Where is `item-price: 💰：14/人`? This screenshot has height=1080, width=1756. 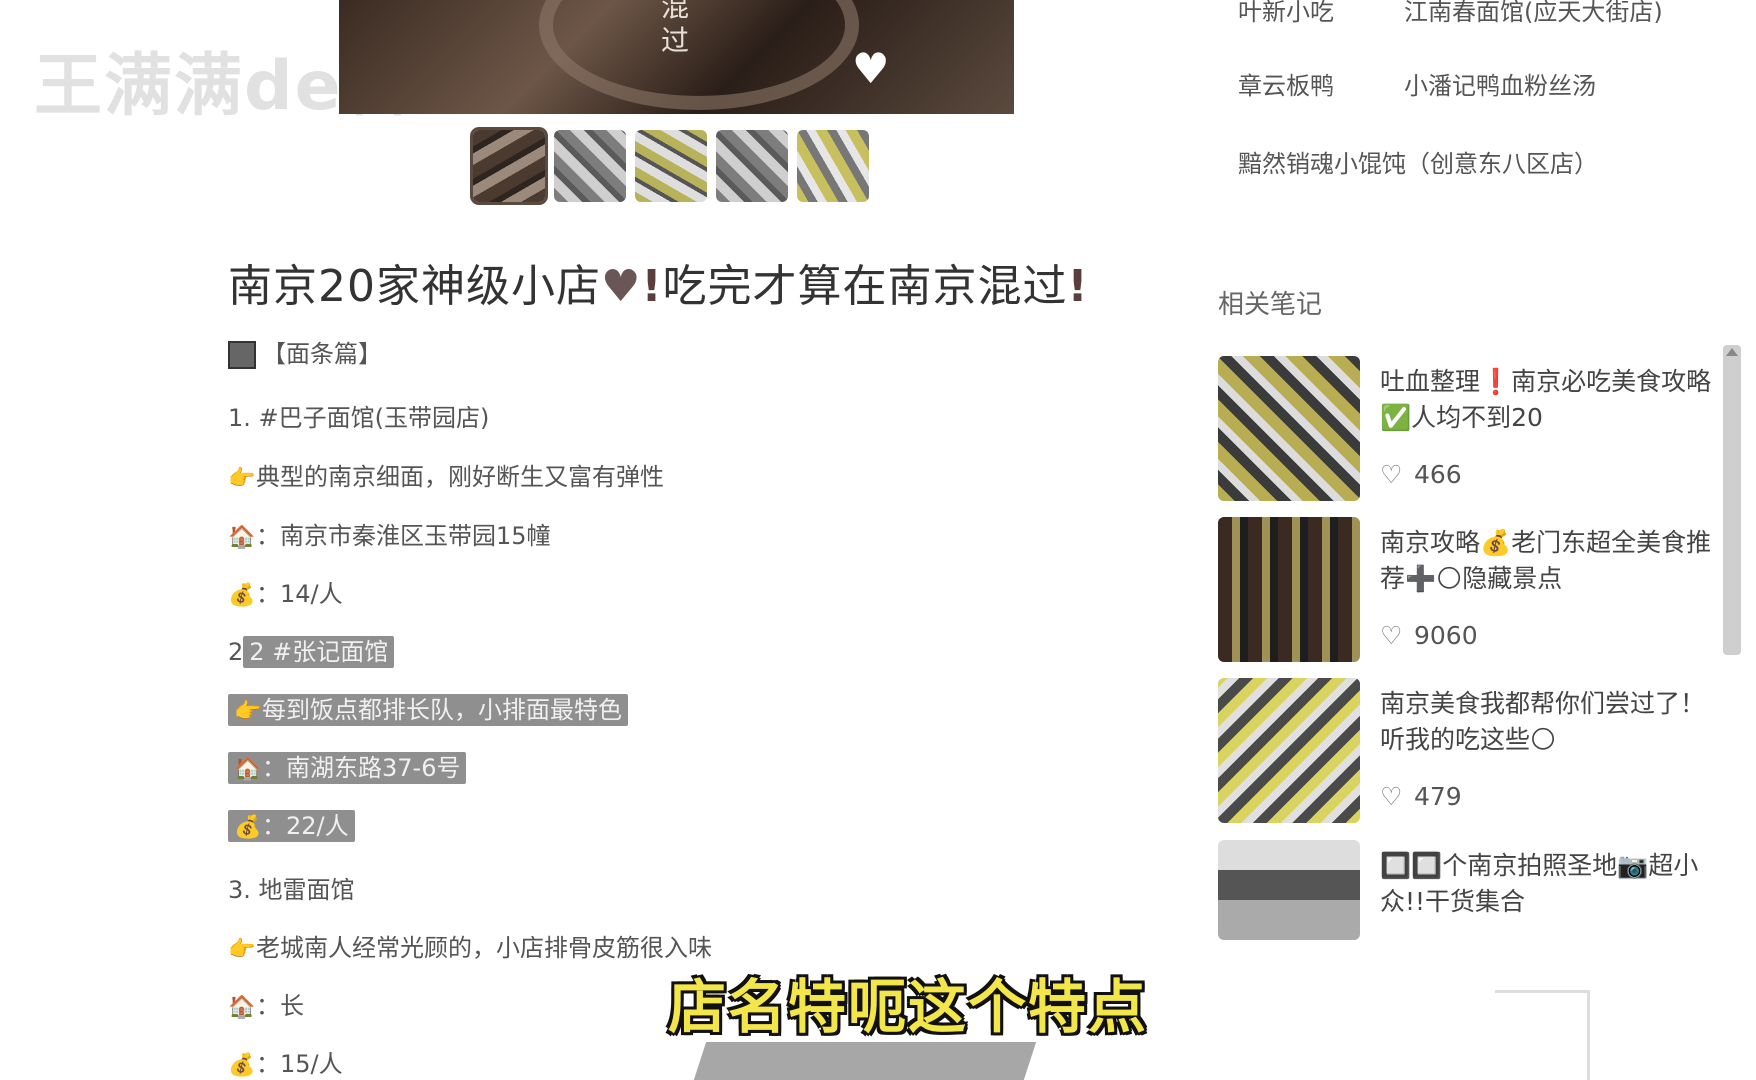
item-price: 💰：14/人 is located at coordinates (285, 594).